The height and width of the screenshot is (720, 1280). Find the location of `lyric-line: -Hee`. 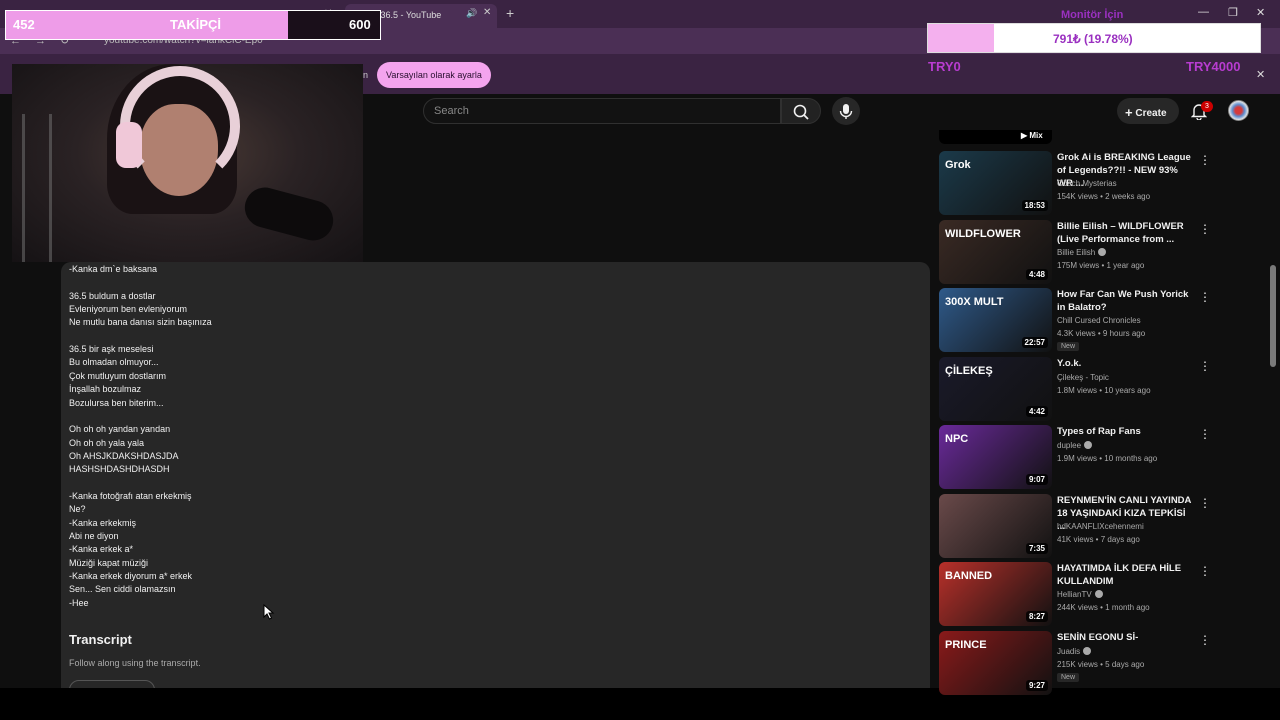

lyric-line: -Hee is located at coordinates (79, 602).